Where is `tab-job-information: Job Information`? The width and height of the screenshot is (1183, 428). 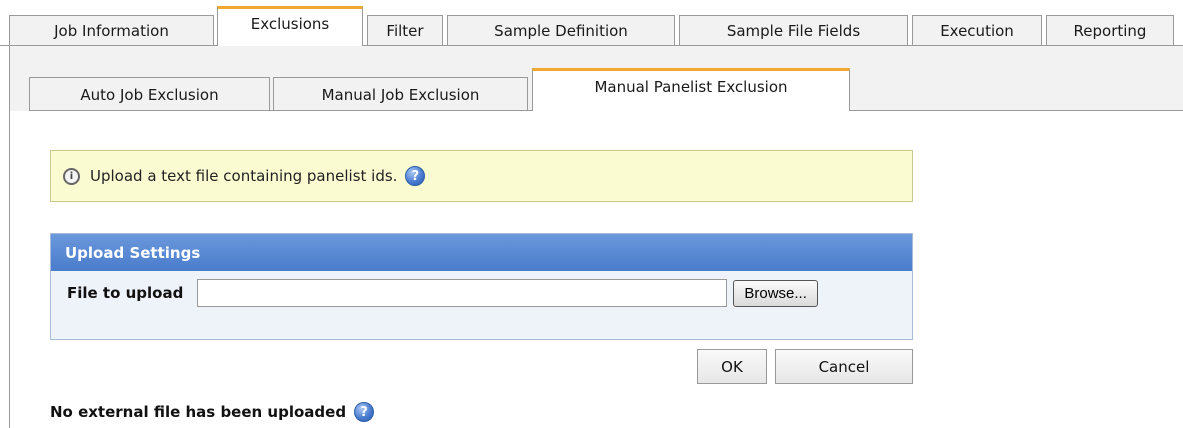
tab-job-information: Job Information is located at coordinates (111, 30).